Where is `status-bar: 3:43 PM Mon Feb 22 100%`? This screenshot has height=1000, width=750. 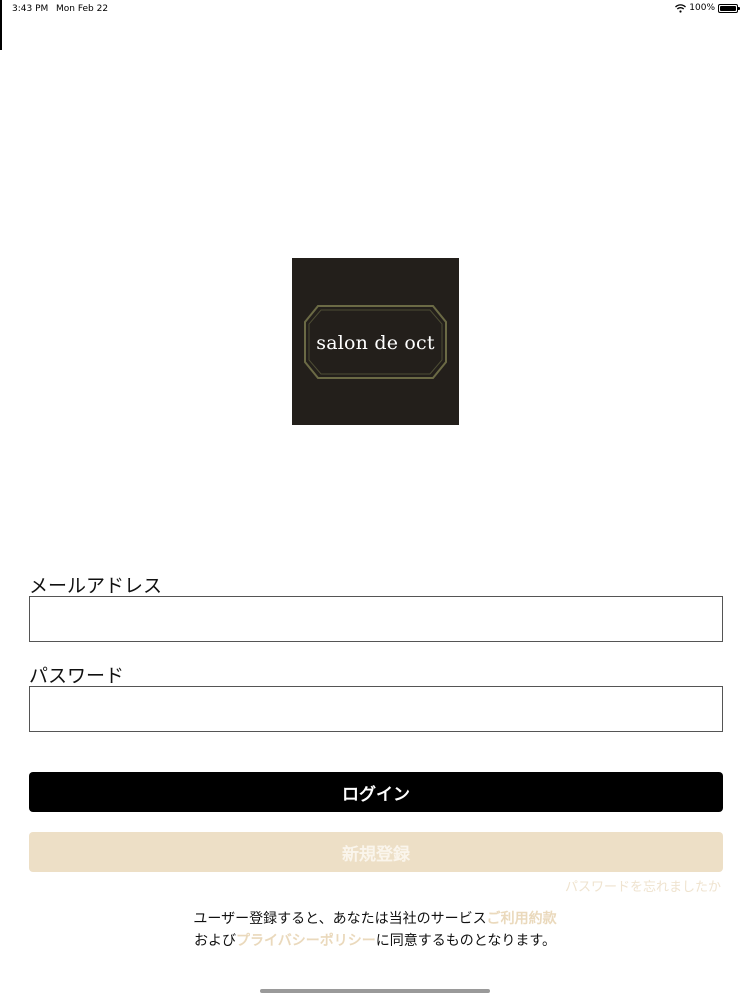 status-bar: 3:43 PM Mon Feb 22 100% is located at coordinates (375, 10).